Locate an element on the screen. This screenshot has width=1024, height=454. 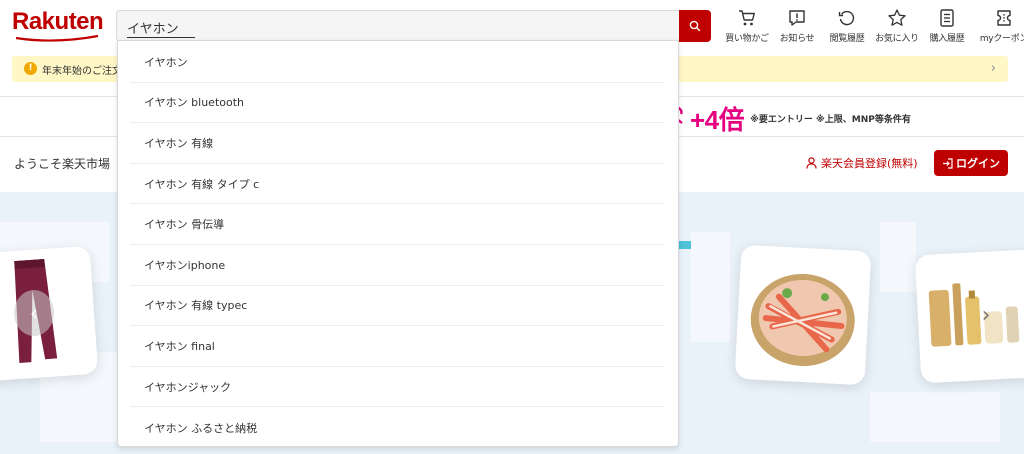
notification-button: お知らせ is located at coordinates (797, 26).